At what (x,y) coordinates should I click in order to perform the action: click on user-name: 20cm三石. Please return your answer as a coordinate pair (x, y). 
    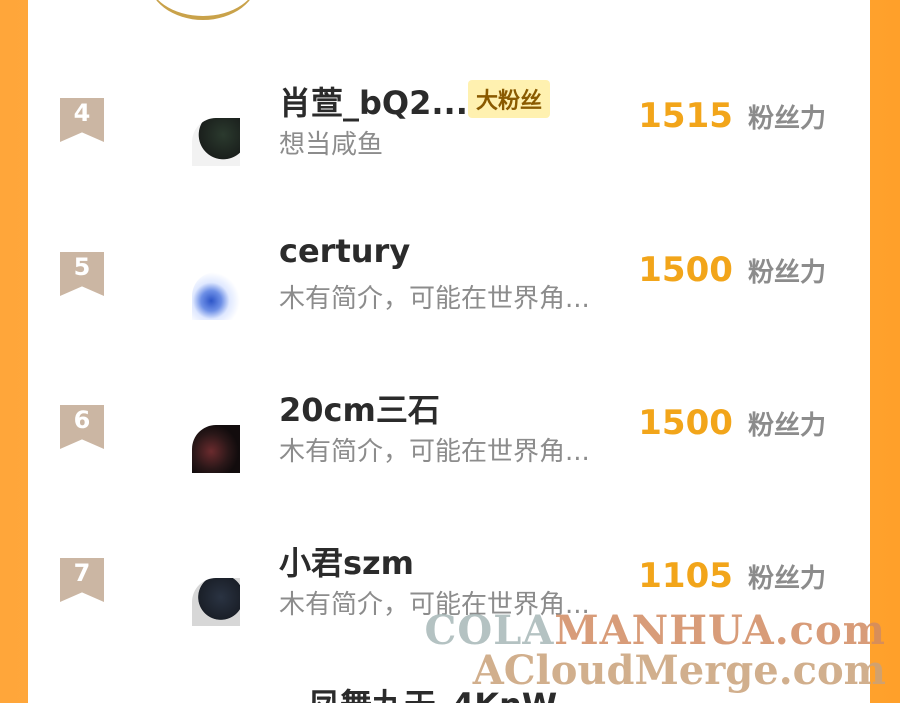
    Looking at the image, I should click on (359, 408).